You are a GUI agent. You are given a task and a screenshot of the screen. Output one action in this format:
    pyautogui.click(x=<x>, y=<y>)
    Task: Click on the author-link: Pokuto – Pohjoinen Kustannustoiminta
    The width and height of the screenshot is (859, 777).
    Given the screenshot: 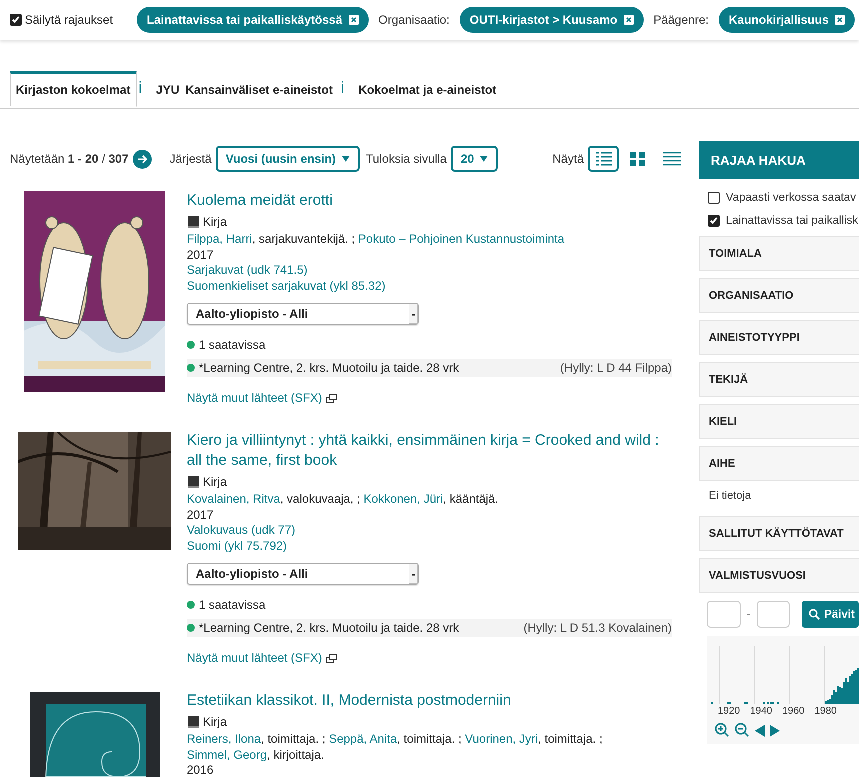 What is the action you would take?
    pyautogui.click(x=461, y=239)
    